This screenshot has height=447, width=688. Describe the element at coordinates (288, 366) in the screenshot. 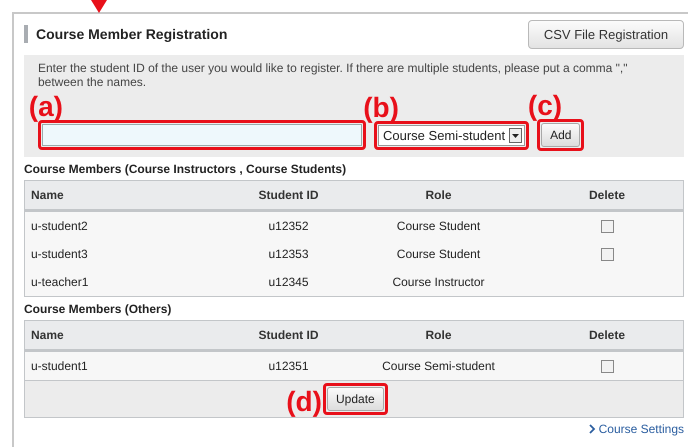

I see `student-id-cell: u12351` at that location.